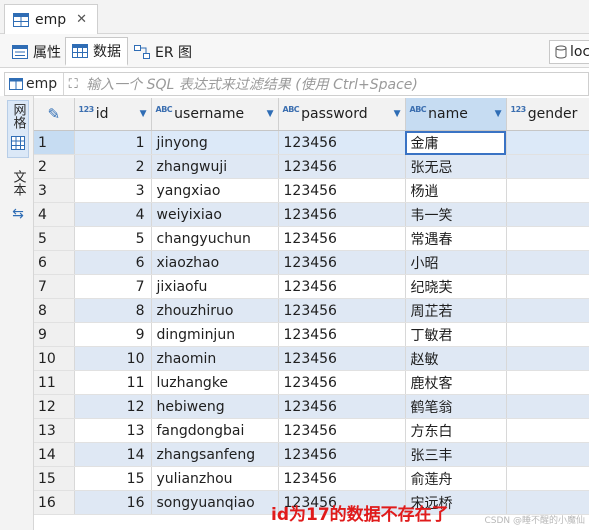 This screenshot has height=530, width=589. What do you see at coordinates (54, 166) in the screenshot?
I see `row-number: 2` at bounding box center [54, 166].